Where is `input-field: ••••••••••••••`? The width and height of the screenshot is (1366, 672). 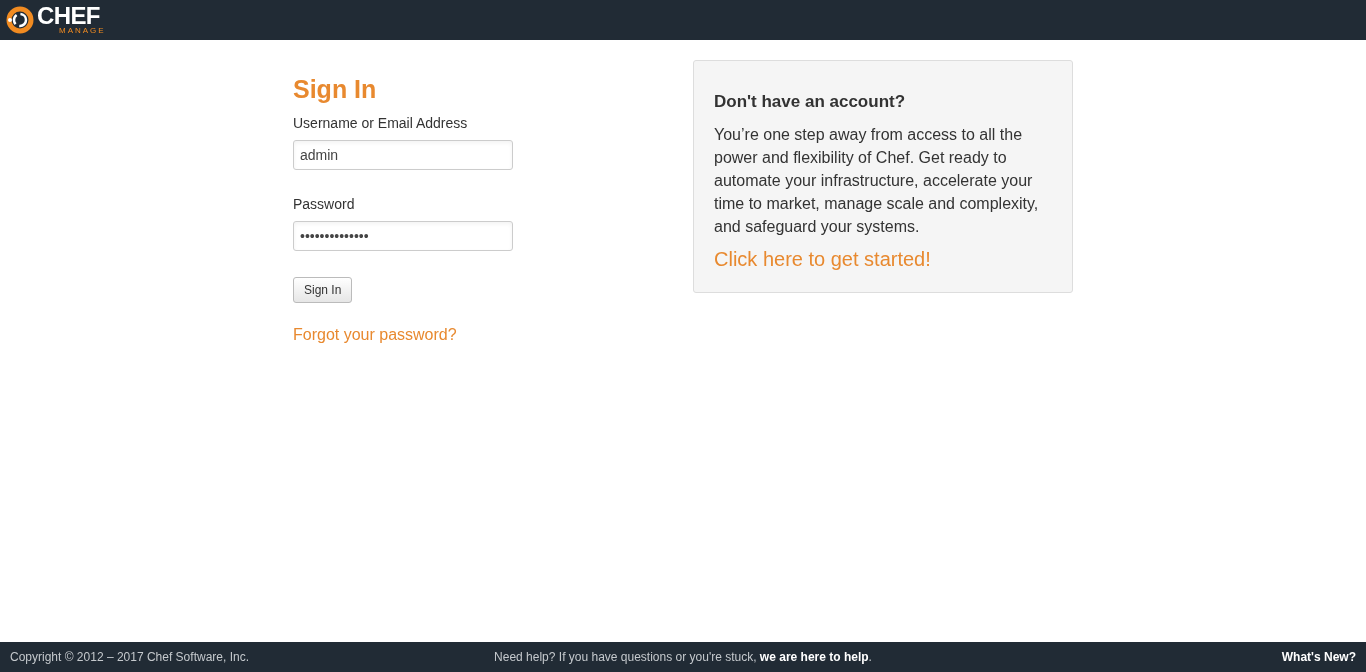 input-field: •••••••••••••• is located at coordinates (403, 236).